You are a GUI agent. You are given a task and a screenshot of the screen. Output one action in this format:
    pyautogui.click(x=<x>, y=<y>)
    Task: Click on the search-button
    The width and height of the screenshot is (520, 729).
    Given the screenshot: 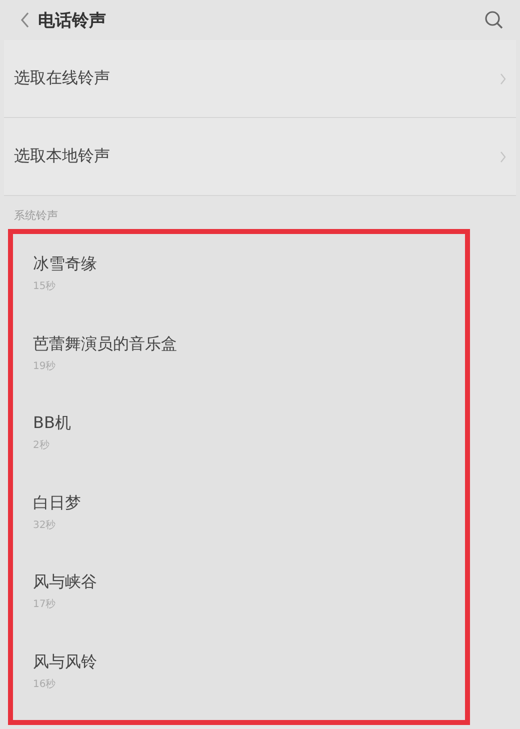 What is the action you would take?
    pyautogui.click(x=494, y=20)
    